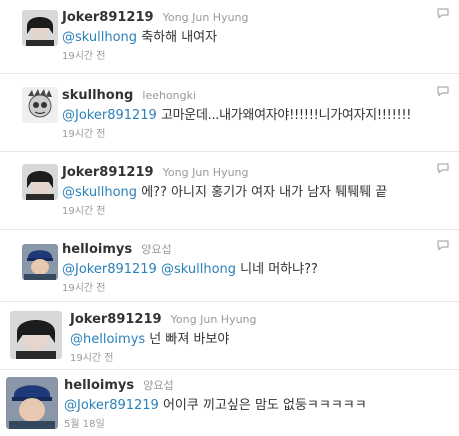  What do you see at coordinates (107, 339) in the screenshot?
I see `mention-link: @helloimys` at bounding box center [107, 339].